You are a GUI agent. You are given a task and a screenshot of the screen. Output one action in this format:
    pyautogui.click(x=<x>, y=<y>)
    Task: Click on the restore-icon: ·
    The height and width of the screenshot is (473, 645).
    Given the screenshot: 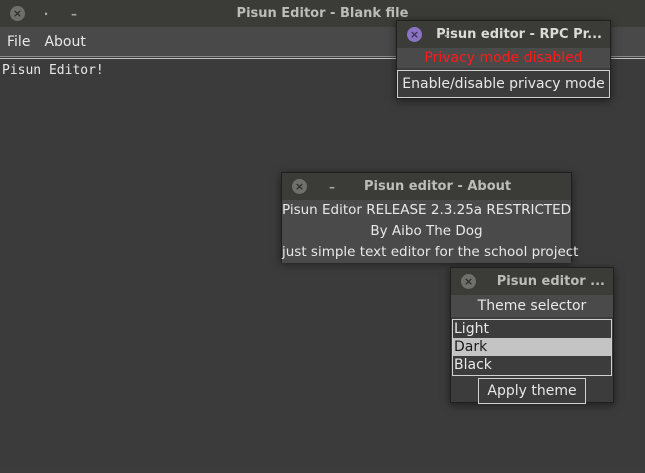 What is the action you would take?
    pyautogui.click(x=46, y=14)
    